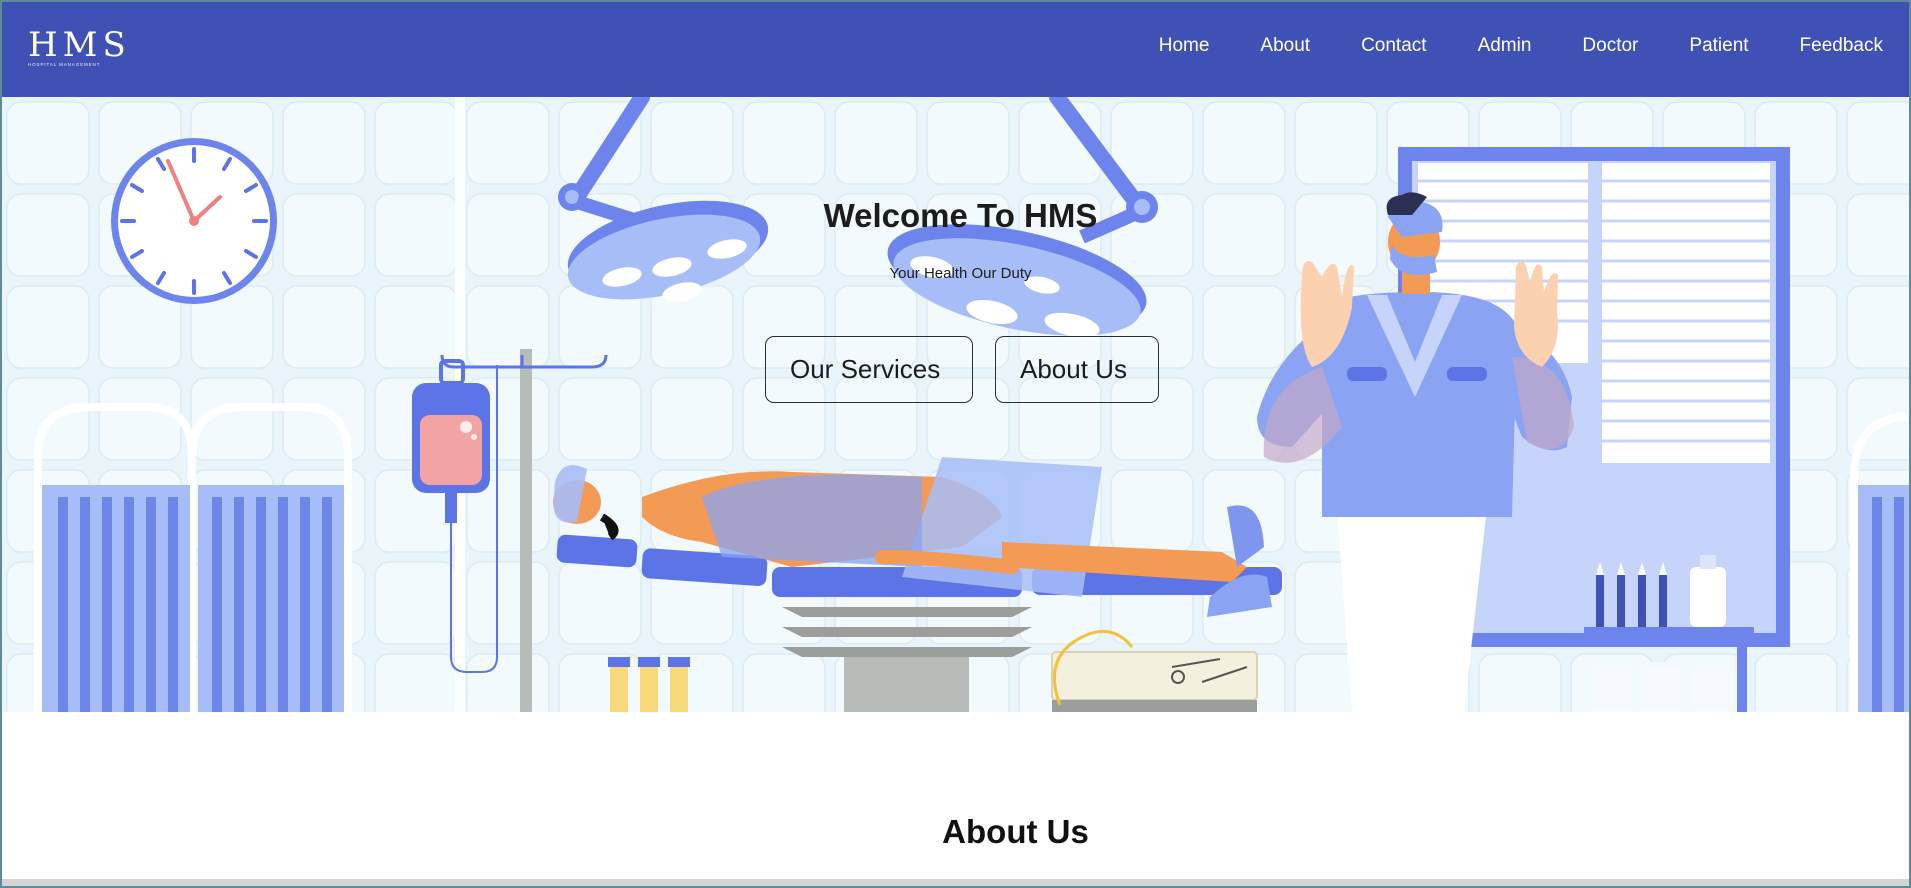  I want to click on nav-link-feedback: Feedback, so click(1841, 46).